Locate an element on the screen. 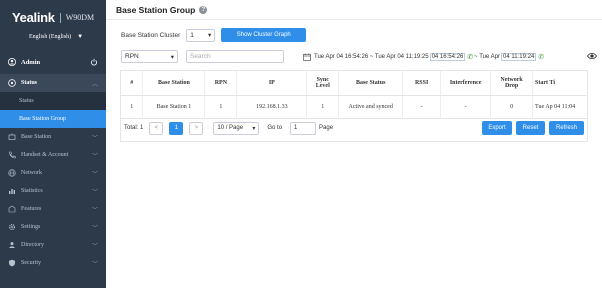  sidebar-item-label: Network is located at coordinates (31, 173).